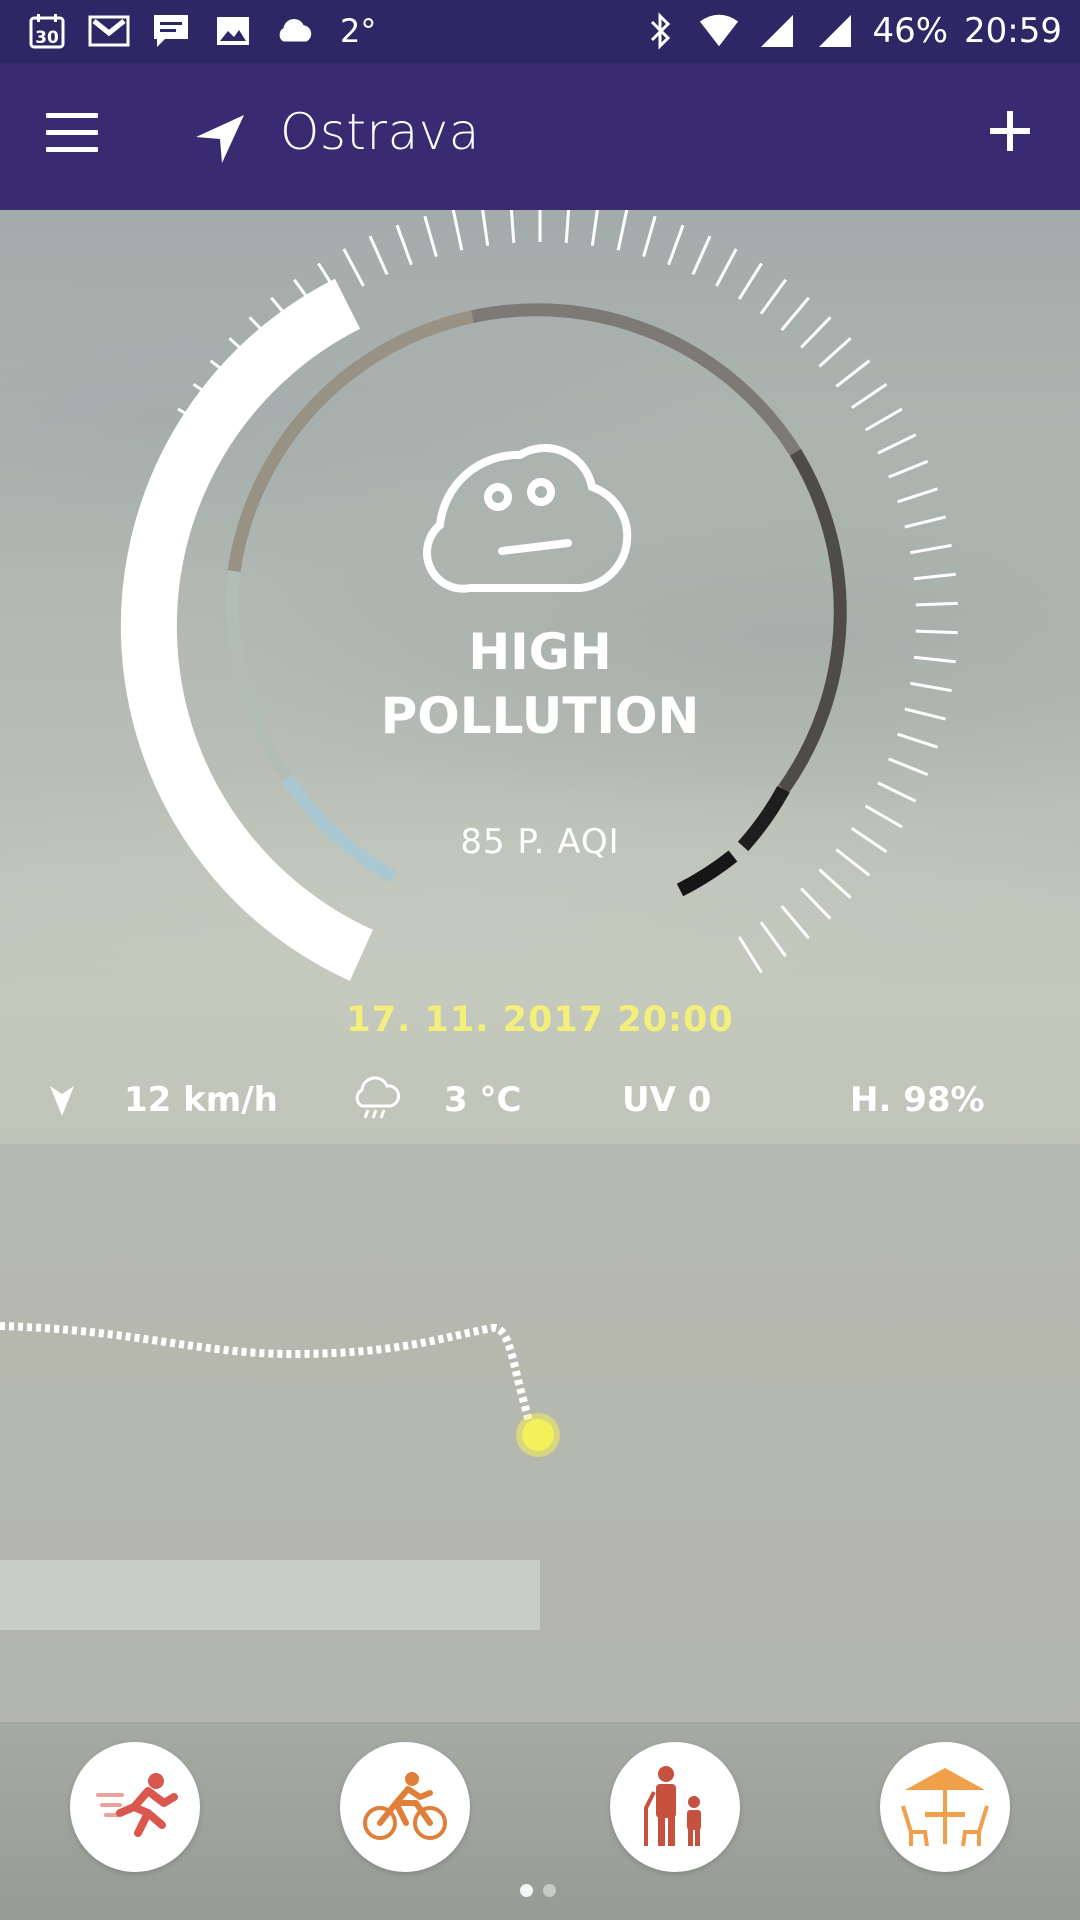 This screenshot has width=1080, height=1920. I want to click on elder-child-icon, so click(672, 1806).